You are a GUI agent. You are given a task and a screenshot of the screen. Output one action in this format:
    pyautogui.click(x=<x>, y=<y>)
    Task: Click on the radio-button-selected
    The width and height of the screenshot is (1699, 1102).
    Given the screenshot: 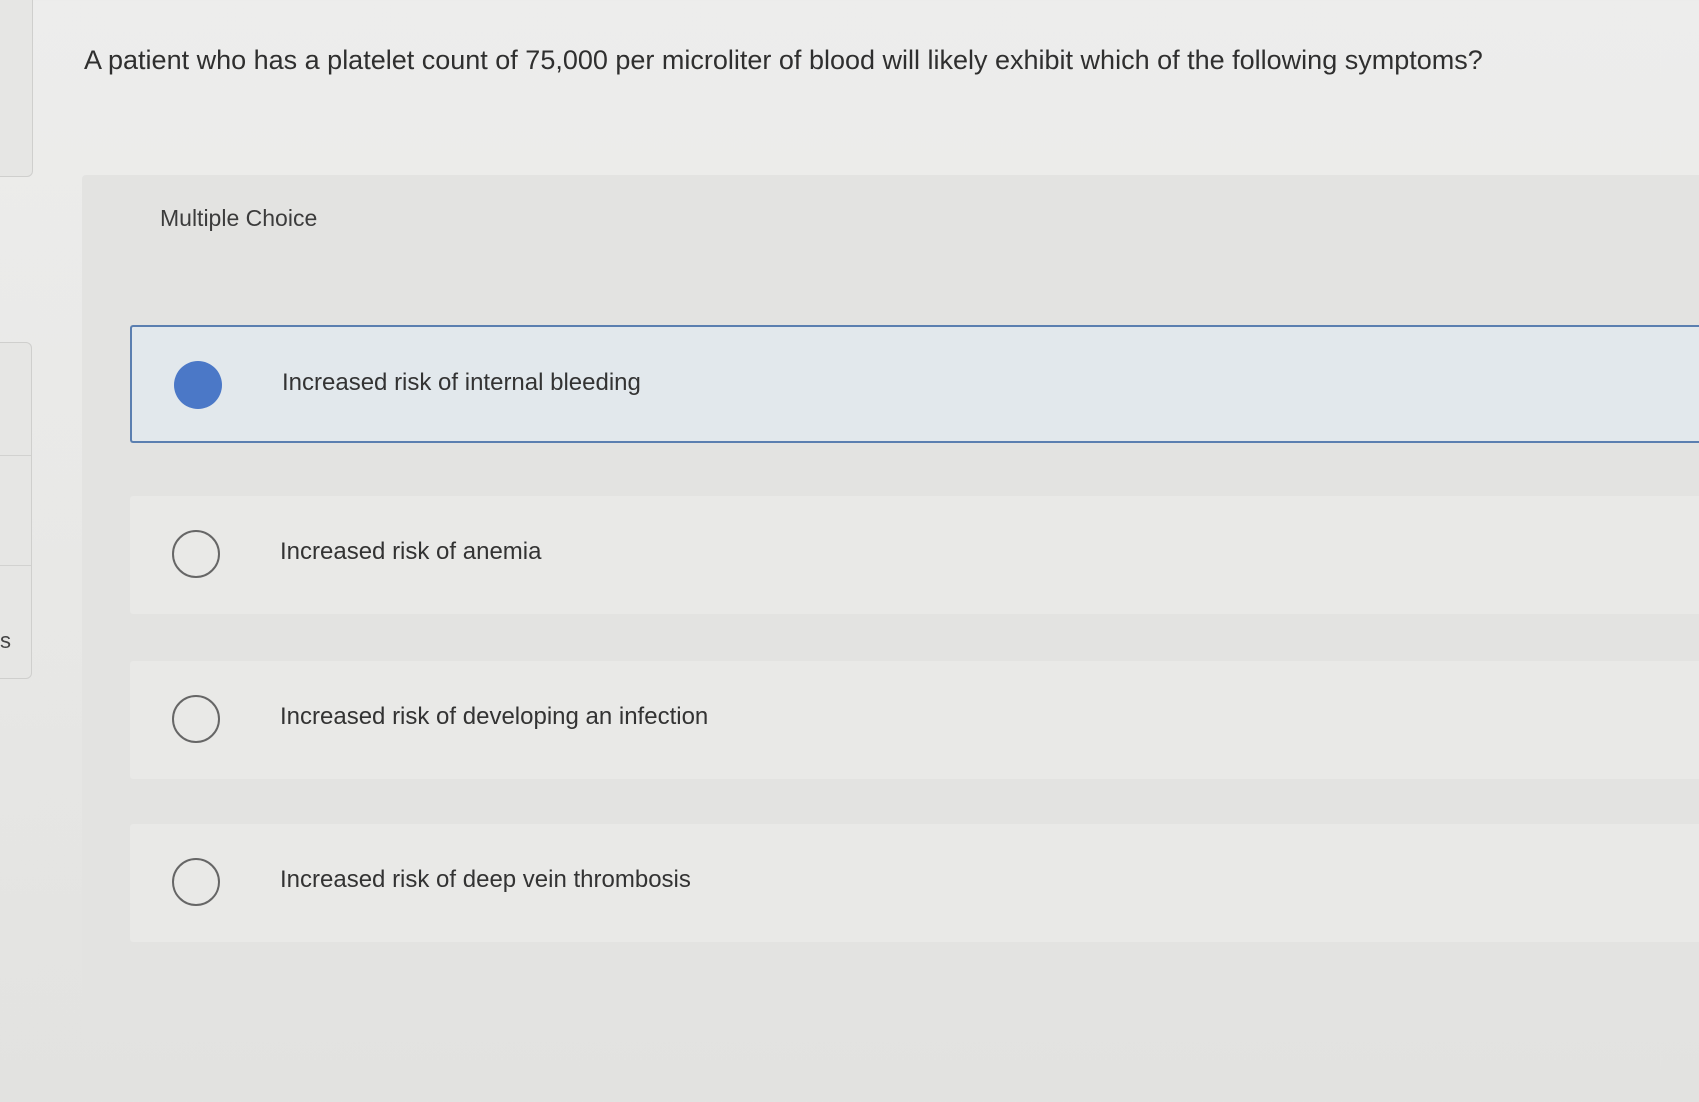 What is the action you would take?
    pyautogui.click(x=198, y=385)
    